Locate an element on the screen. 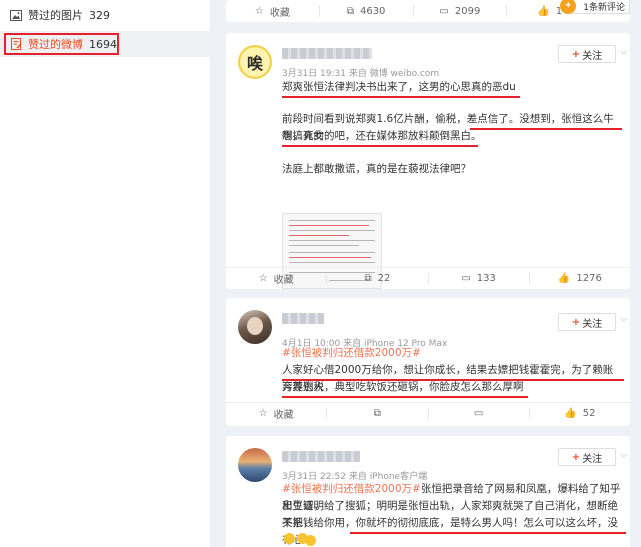 The height and width of the screenshot is (547, 641). action-bar: ☆ 收藏 ⧉ 22 ▭ 133 👍 1276 is located at coordinates (428, 278).